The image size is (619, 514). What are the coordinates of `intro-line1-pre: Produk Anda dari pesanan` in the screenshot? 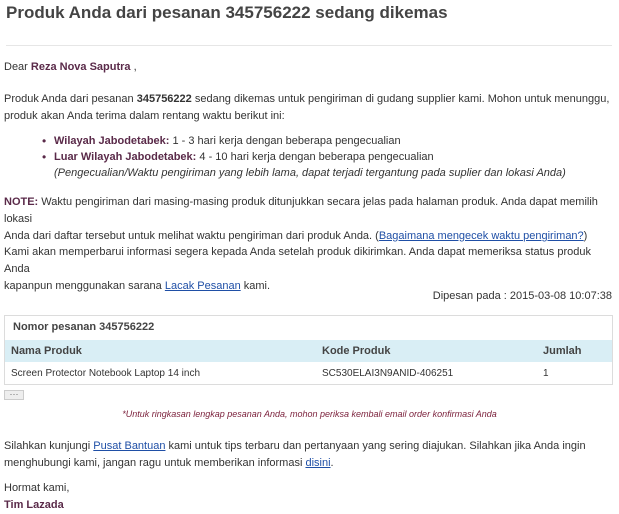 It's located at (70, 99).